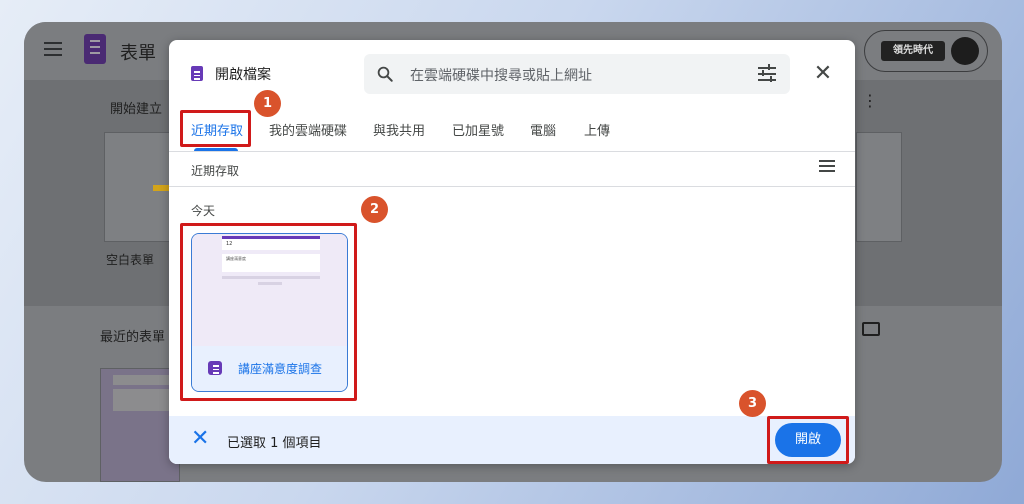 The image size is (1024, 504). I want to click on tab-shared-with-me: 與我共用, so click(399, 129).